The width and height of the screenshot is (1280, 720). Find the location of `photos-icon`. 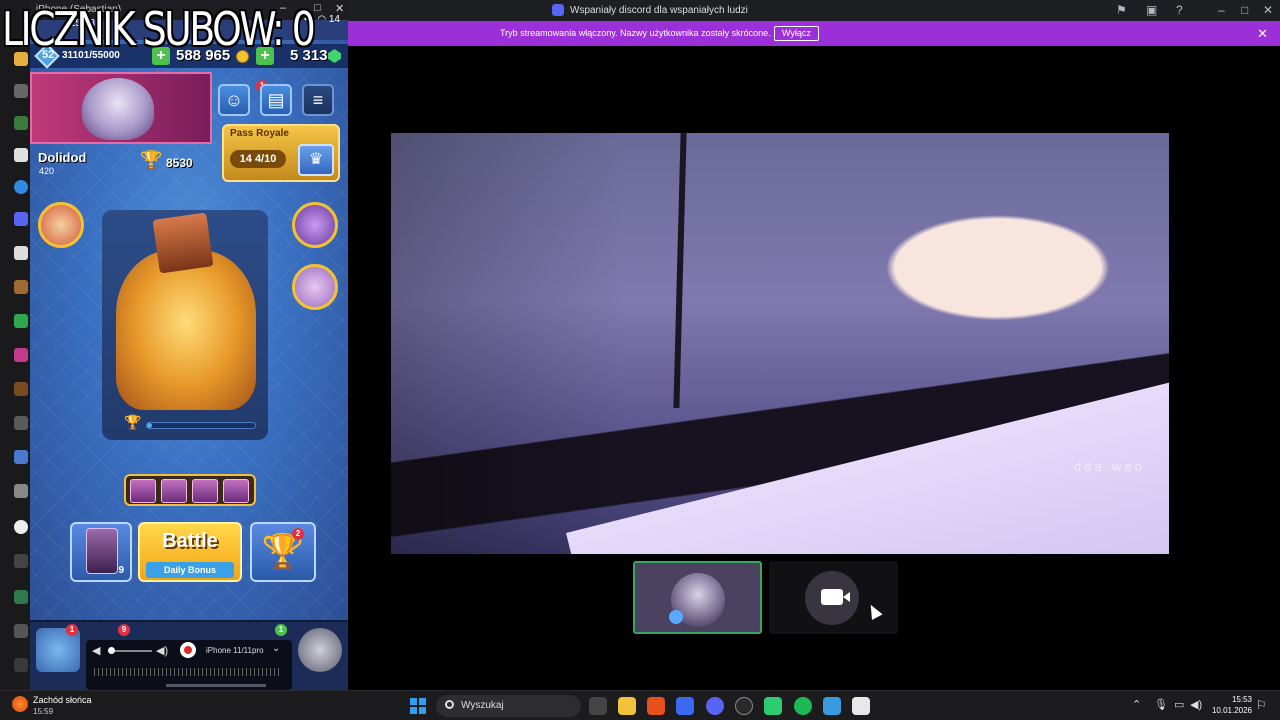

photos-icon is located at coordinates (832, 706).